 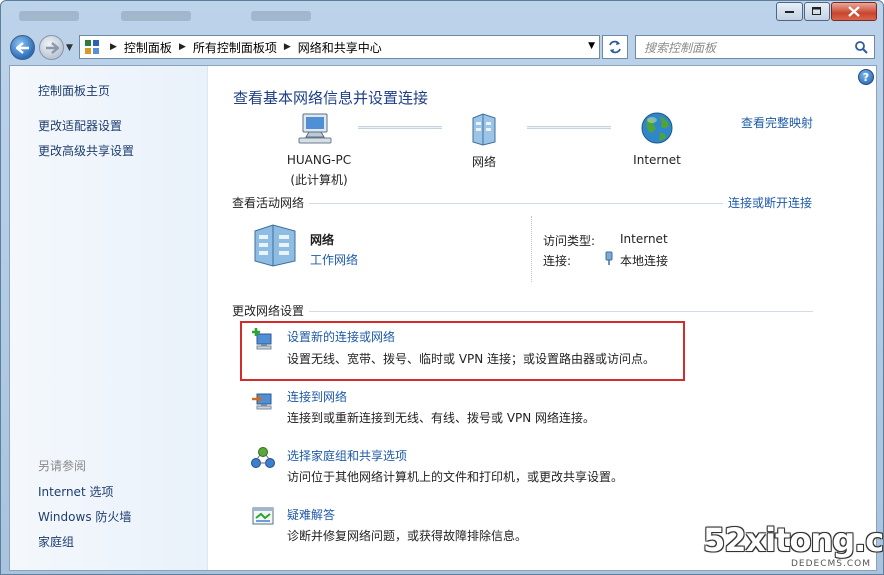 I want to click on breadcrumb-network-center: 网络和共享中心, so click(x=340, y=47).